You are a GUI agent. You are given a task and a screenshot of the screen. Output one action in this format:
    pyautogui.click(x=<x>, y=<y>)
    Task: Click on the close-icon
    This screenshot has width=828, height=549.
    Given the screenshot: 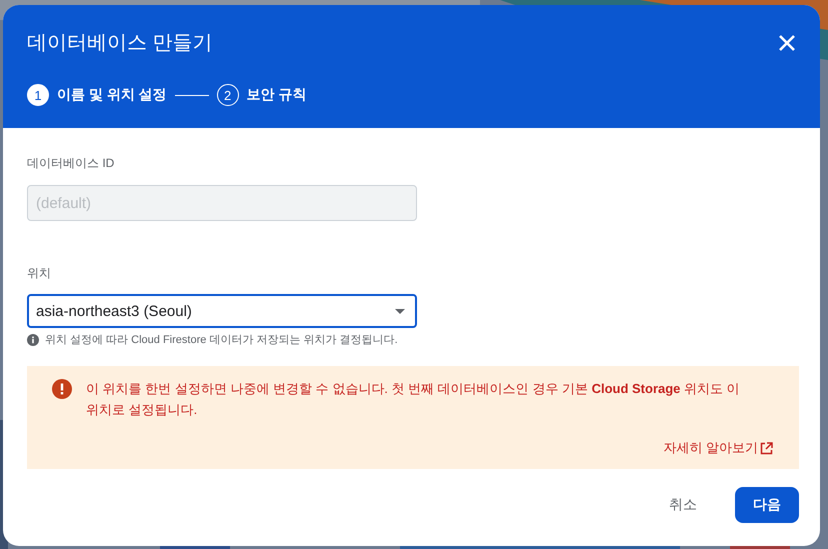 What is the action you would take?
    pyautogui.click(x=787, y=43)
    